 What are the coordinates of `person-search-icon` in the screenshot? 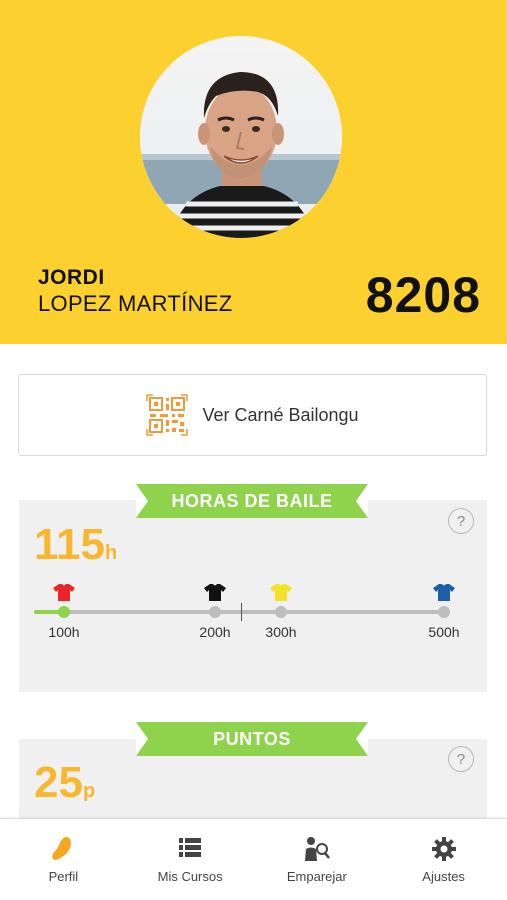 It's located at (317, 849).